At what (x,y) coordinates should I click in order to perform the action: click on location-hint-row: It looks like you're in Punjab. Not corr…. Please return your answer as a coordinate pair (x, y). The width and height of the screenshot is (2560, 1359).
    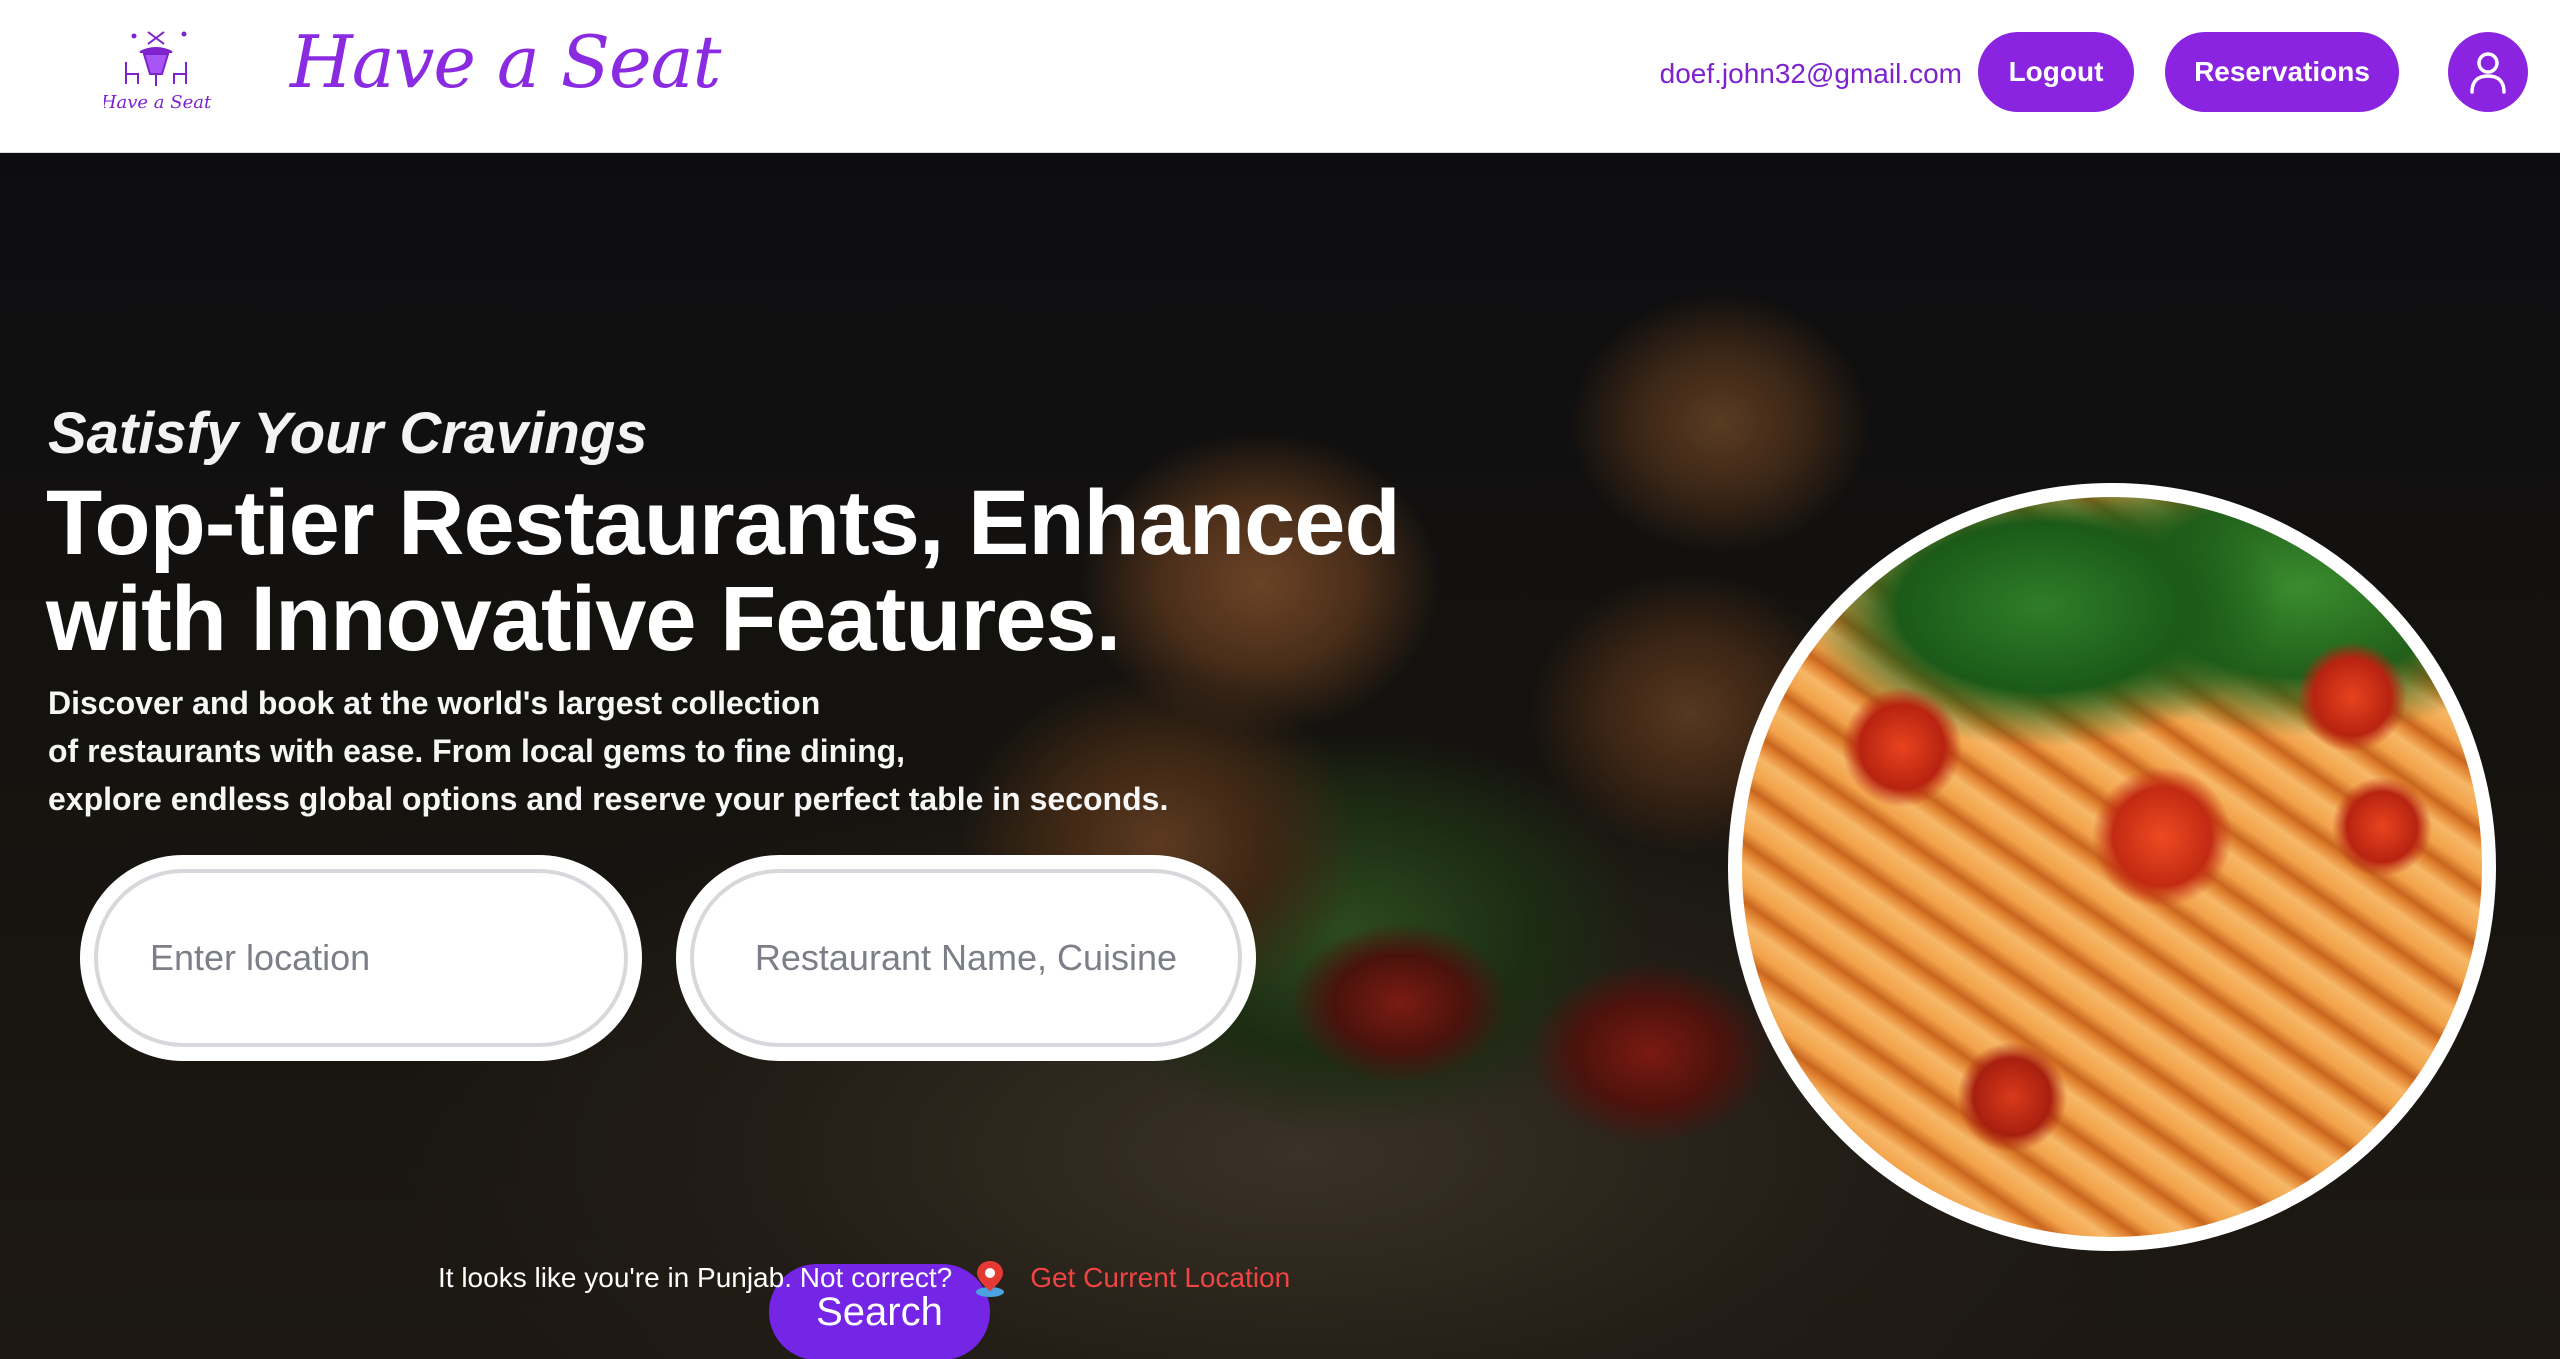
    Looking at the image, I should click on (864, 1278).